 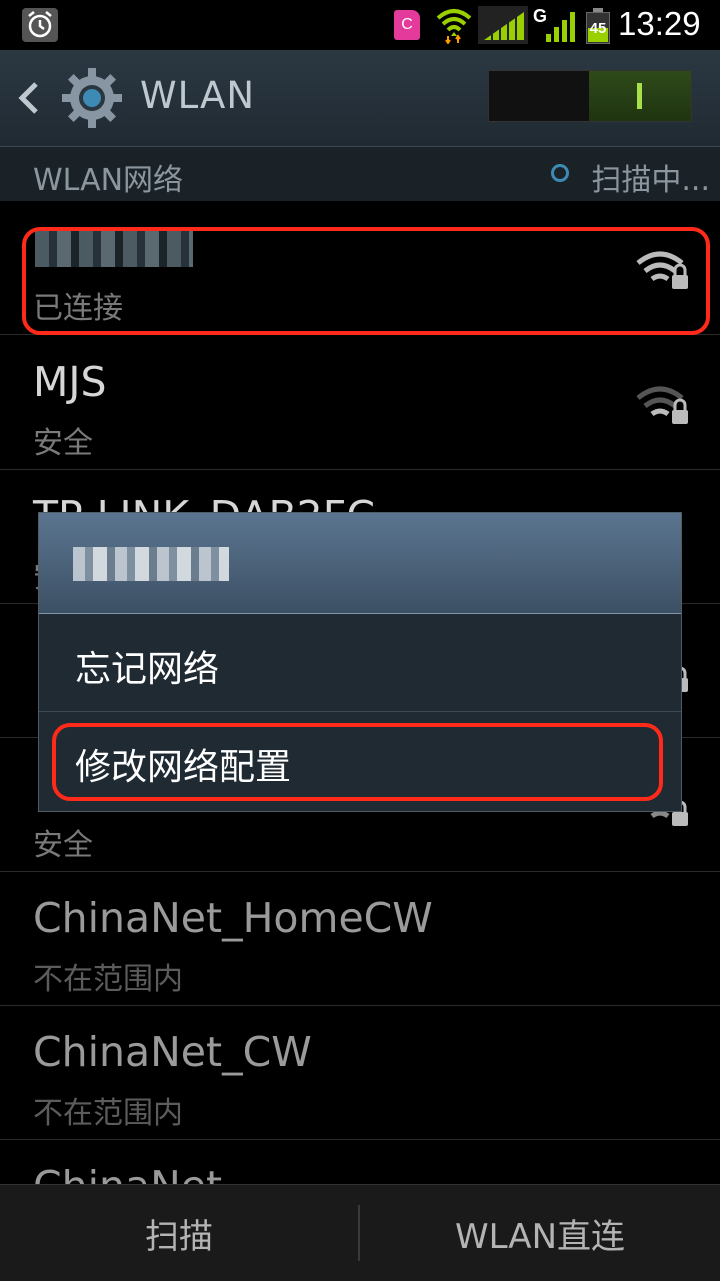 What do you see at coordinates (40, 25) in the screenshot?
I see `alarm-icon` at bounding box center [40, 25].